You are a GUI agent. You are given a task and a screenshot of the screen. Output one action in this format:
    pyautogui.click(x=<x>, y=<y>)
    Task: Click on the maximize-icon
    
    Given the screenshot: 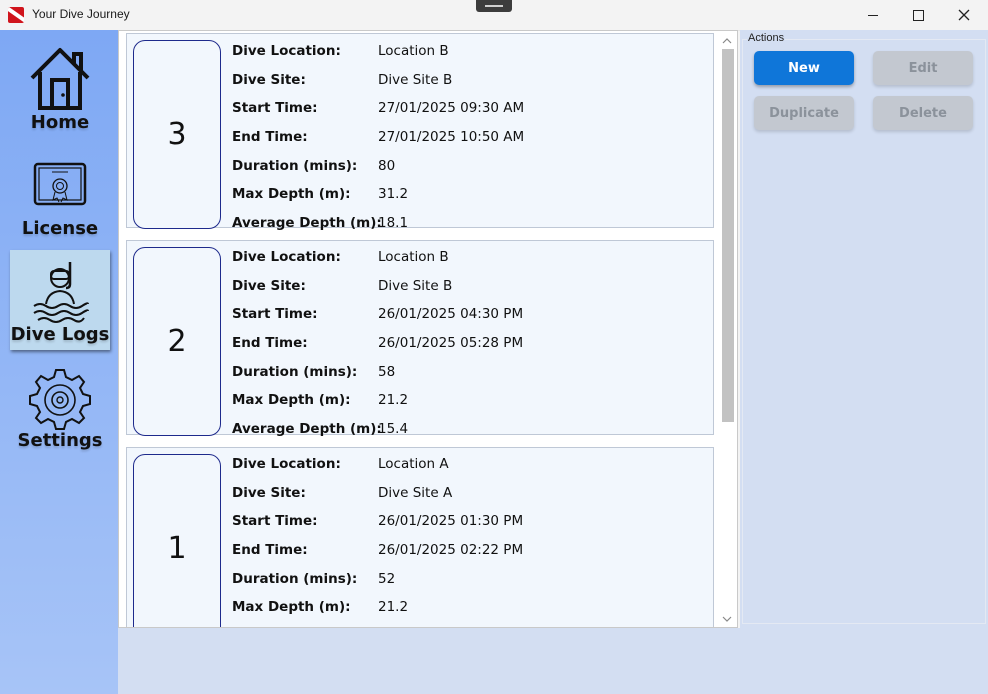 What is the action you would take?
    pyautogui.click(x=918, y=15)
    